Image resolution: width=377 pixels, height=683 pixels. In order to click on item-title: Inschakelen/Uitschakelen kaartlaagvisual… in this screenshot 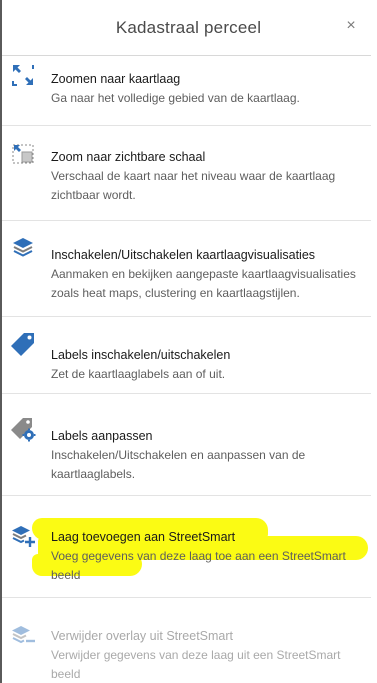, I will do `click(183, 255)`.